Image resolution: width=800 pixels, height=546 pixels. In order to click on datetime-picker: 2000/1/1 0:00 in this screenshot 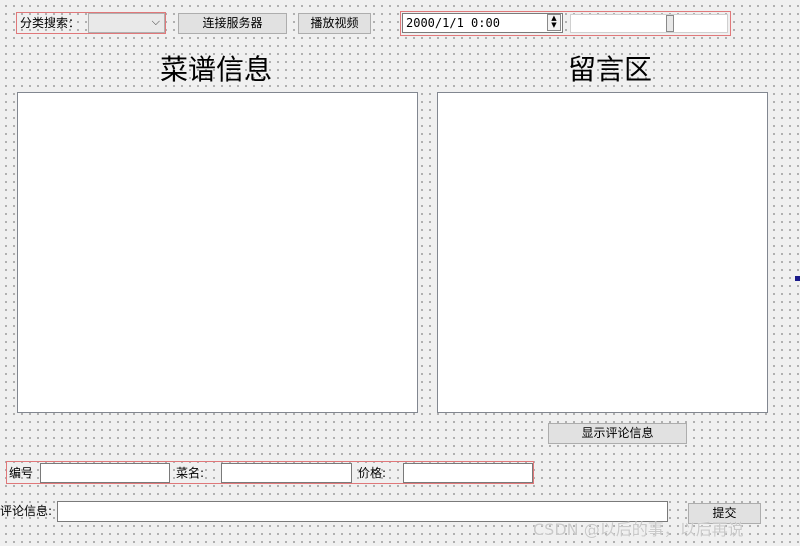, I will do `click(482, 23)`.